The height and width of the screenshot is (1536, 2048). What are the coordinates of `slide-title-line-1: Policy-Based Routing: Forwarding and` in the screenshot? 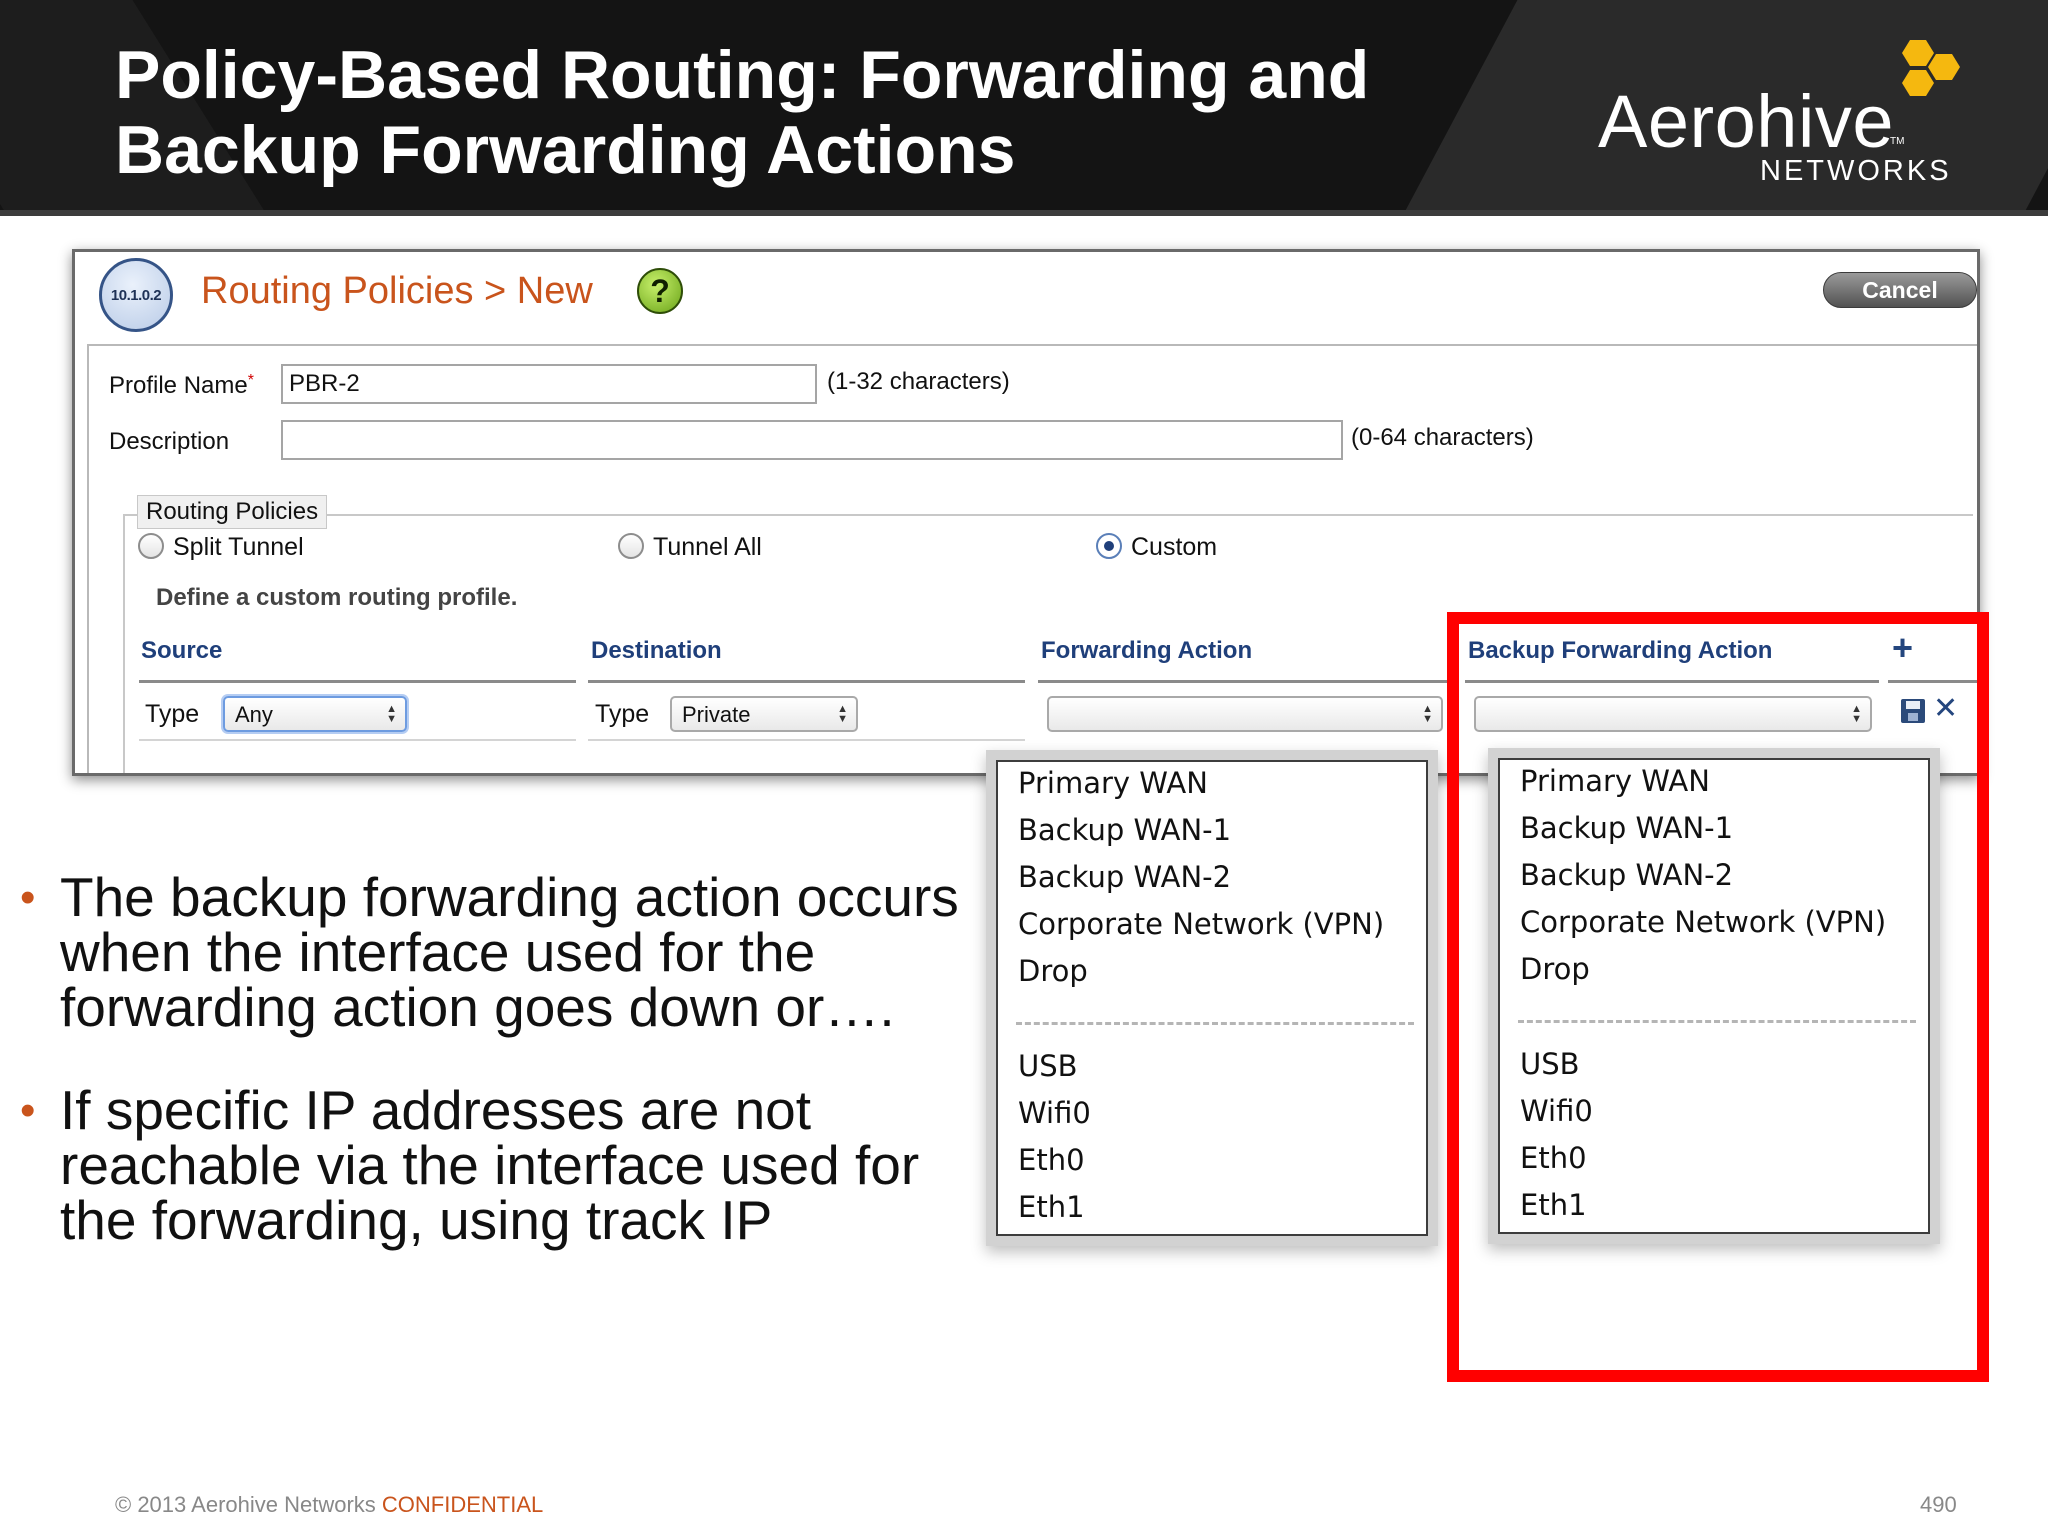 It's located at (742, 75).